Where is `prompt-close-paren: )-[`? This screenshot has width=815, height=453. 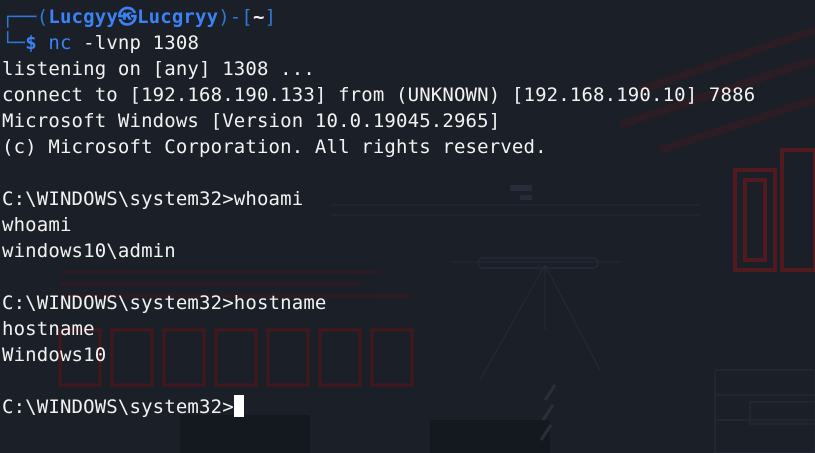
prompt-close-paren: )-[ is located at coordinates (235, 17).